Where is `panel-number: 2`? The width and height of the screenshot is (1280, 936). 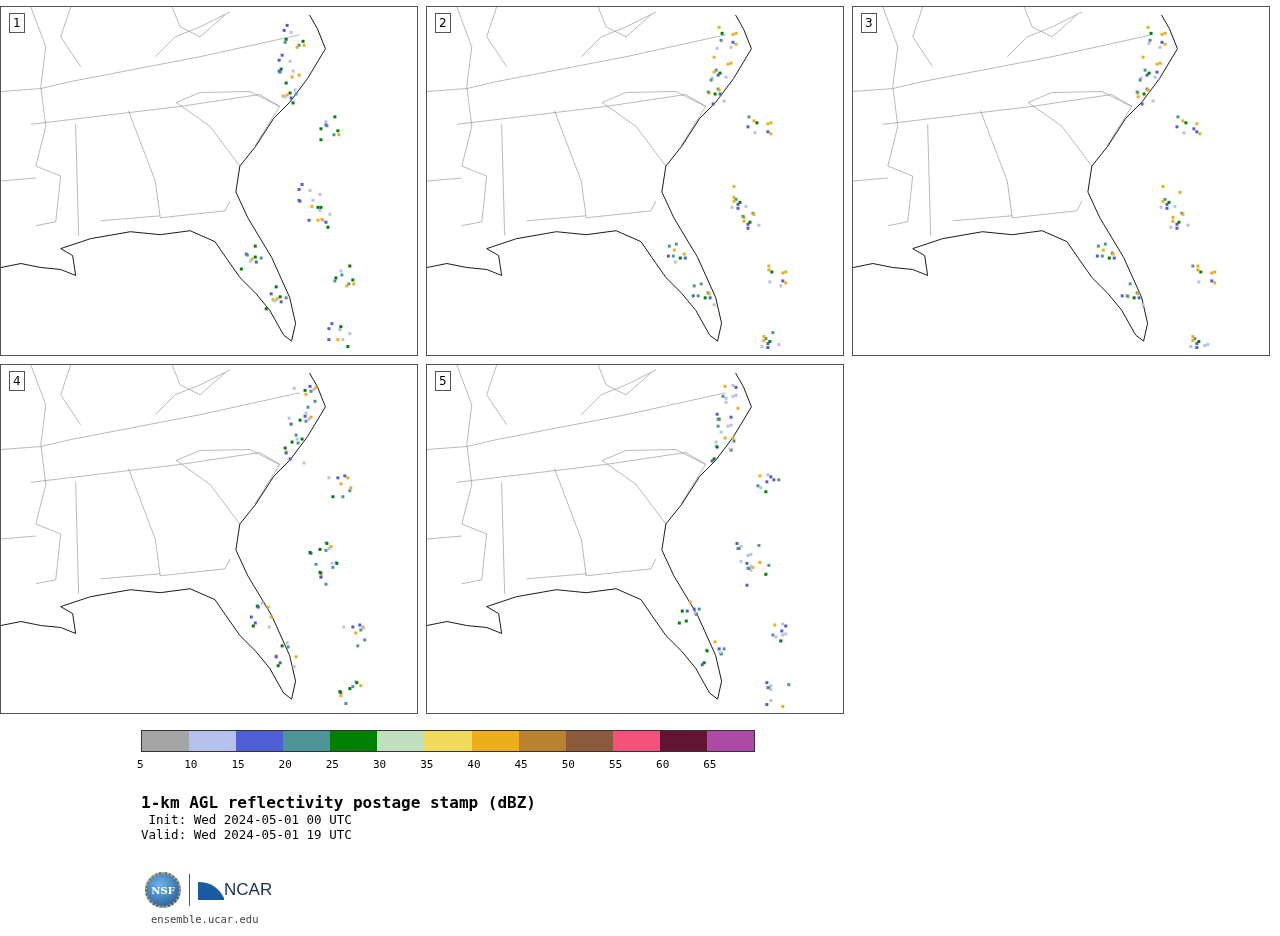 panel-number: 2 is located at coordinates (443, 23).